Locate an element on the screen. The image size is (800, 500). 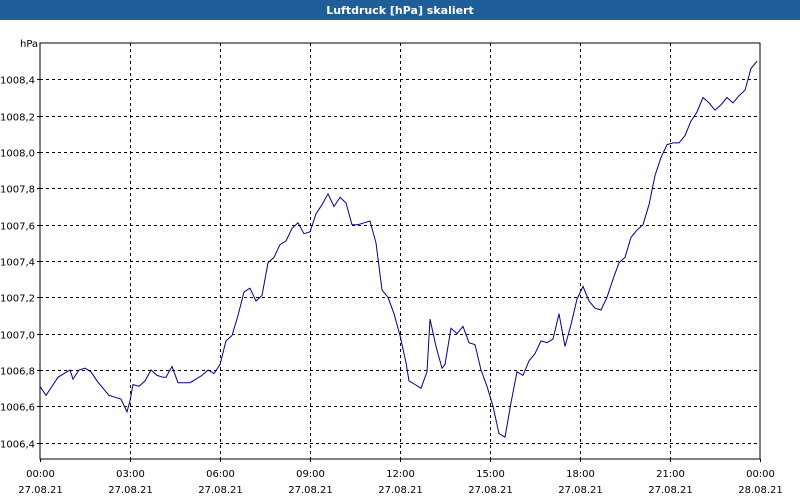
y-tick-label: 1007,2 is located at coordinates (17, 299).